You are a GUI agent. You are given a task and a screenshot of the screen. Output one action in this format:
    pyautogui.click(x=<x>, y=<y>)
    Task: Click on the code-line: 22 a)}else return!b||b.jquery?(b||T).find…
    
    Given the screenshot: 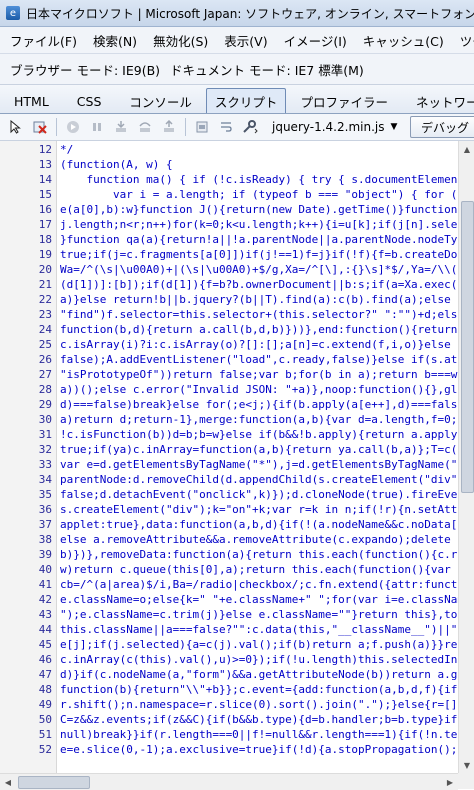 What is the action you would take?
    pyautogui.click(x=229, y=300)
    